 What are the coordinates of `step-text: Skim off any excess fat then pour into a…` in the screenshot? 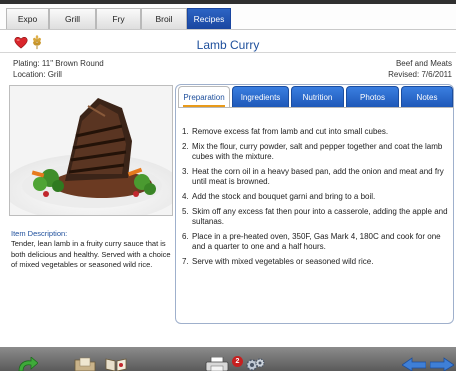 It's located at (320, 216).